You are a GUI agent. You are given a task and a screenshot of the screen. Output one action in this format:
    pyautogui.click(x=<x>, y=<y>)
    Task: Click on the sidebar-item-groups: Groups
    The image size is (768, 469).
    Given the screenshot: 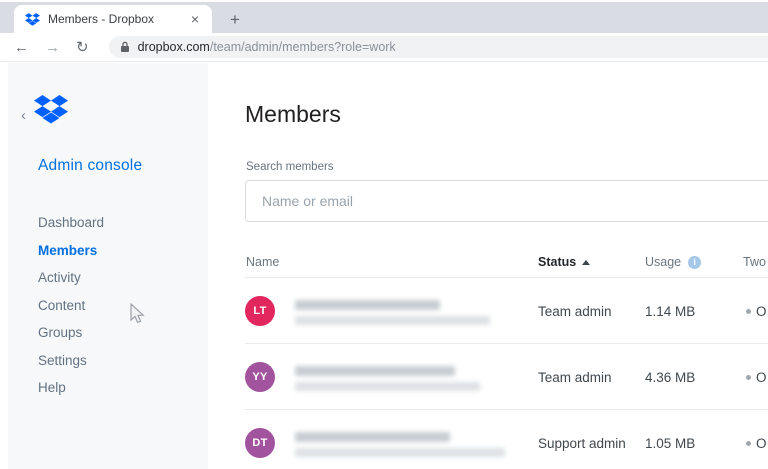 What is the action you would take?
    pyautogui.click(x=71, y=333)
    